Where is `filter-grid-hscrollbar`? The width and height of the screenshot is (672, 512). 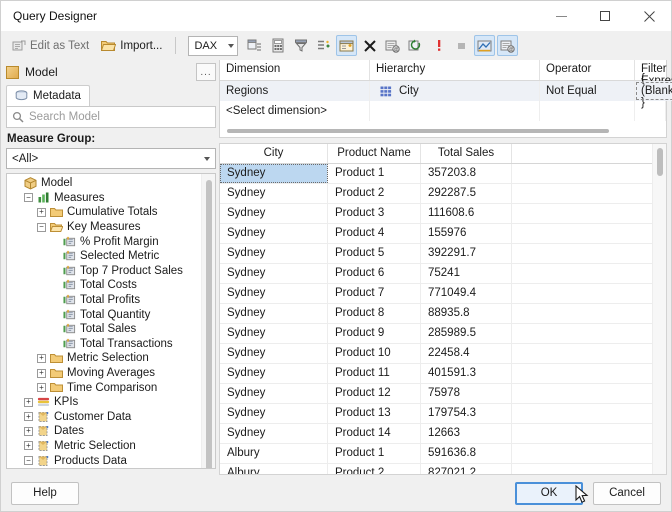 filter-grid-hscrollbar is located at coordinates (443, 131).